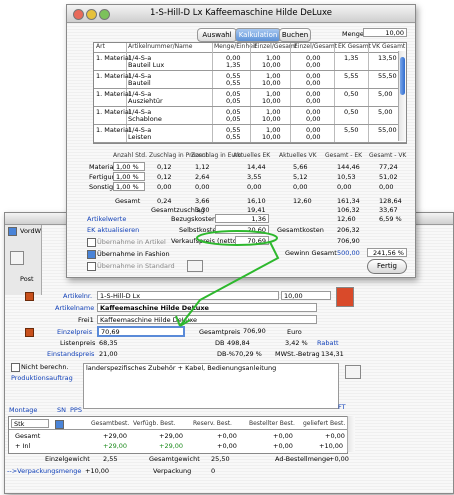 The height and width of the screenshot is (495, 454). I want to click on highlight-overlay, so click(227, 278).